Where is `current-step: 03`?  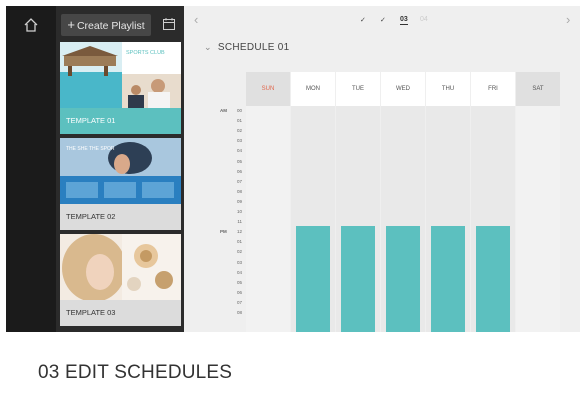 current-step: 03 is located at coordinates (404, 20).